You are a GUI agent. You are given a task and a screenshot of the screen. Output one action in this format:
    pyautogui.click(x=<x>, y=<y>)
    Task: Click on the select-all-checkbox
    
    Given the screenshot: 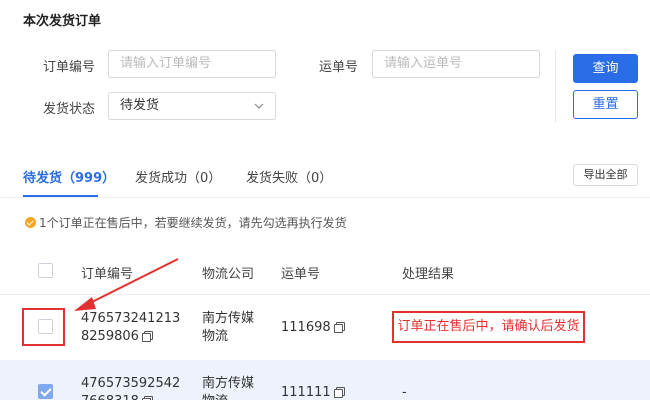 What is the action you would take?
    pyautogui.click(x=45, y=270)
    